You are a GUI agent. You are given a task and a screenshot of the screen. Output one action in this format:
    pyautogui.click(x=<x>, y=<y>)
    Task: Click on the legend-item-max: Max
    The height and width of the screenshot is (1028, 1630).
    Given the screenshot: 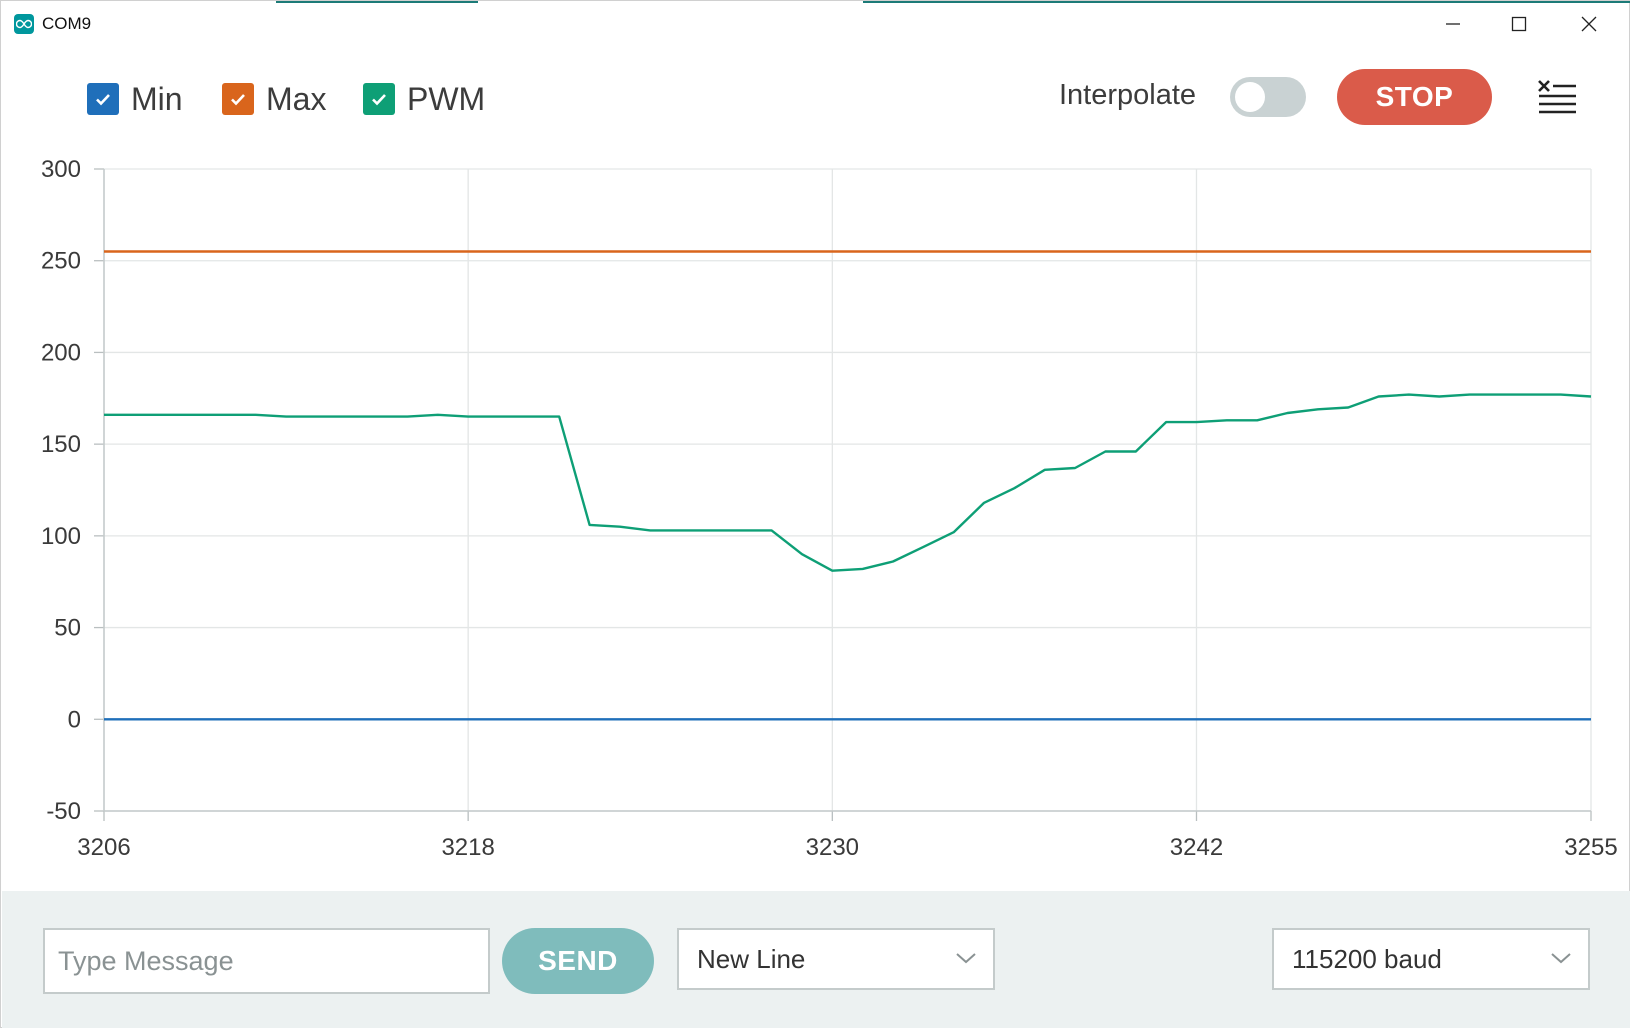 What is the action you would take?
    pyautogui.click(x=274, y=99)
    